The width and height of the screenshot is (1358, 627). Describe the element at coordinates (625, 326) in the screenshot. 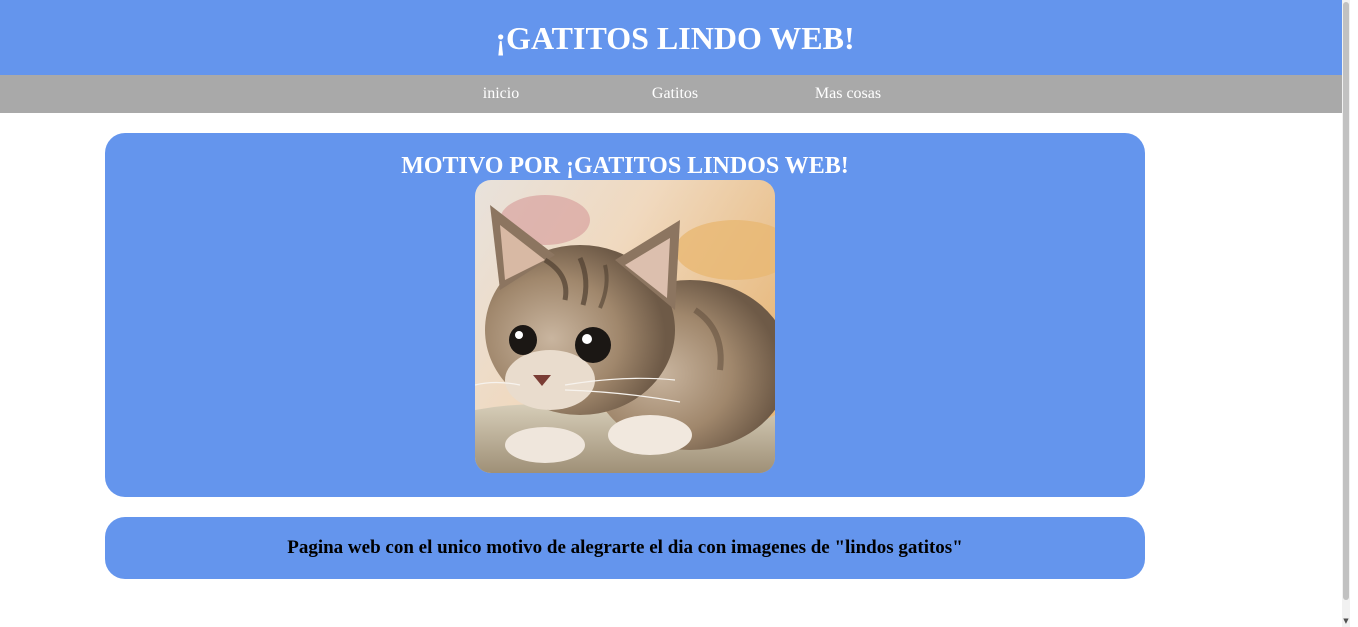

I see `kitten-photo` at that location.